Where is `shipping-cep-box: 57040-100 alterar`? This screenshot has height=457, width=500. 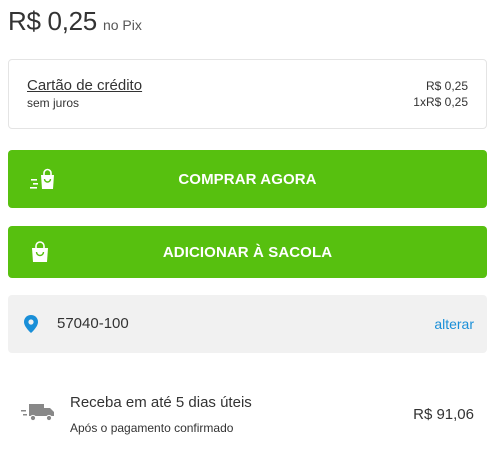
shipping-cep-box: 57040-100 alterar is located at coordinates (247, 324).